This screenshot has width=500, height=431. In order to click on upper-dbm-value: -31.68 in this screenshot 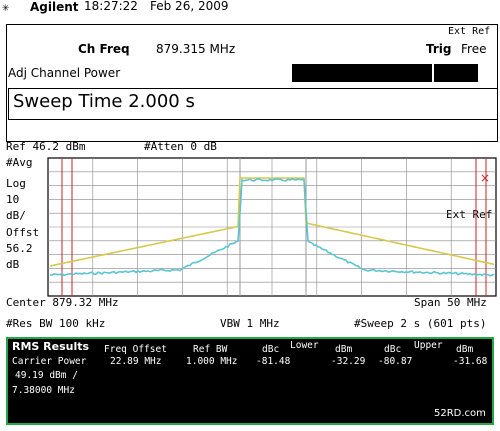, I will do `click(470, 361)`.